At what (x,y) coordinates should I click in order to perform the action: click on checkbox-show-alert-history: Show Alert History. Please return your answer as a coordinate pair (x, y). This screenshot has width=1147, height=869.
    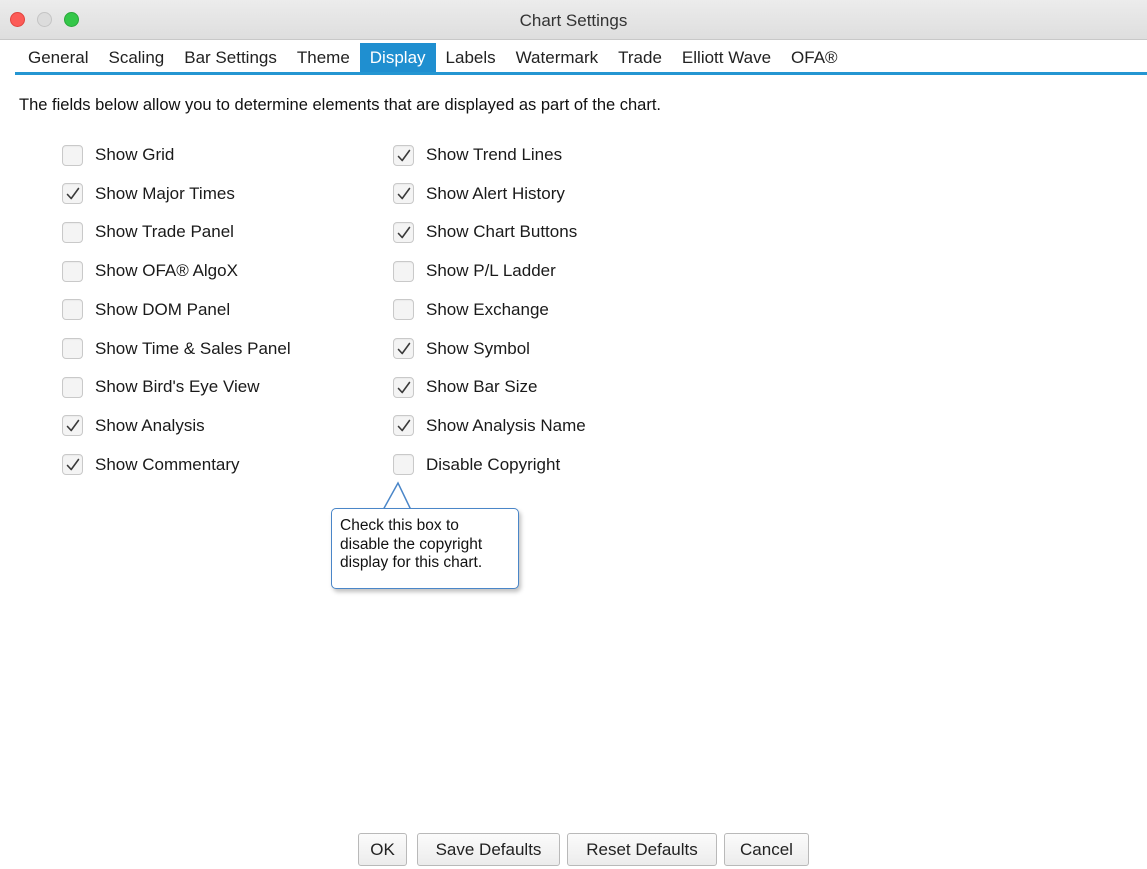
    Looking at the image, I should click on (479, 194).